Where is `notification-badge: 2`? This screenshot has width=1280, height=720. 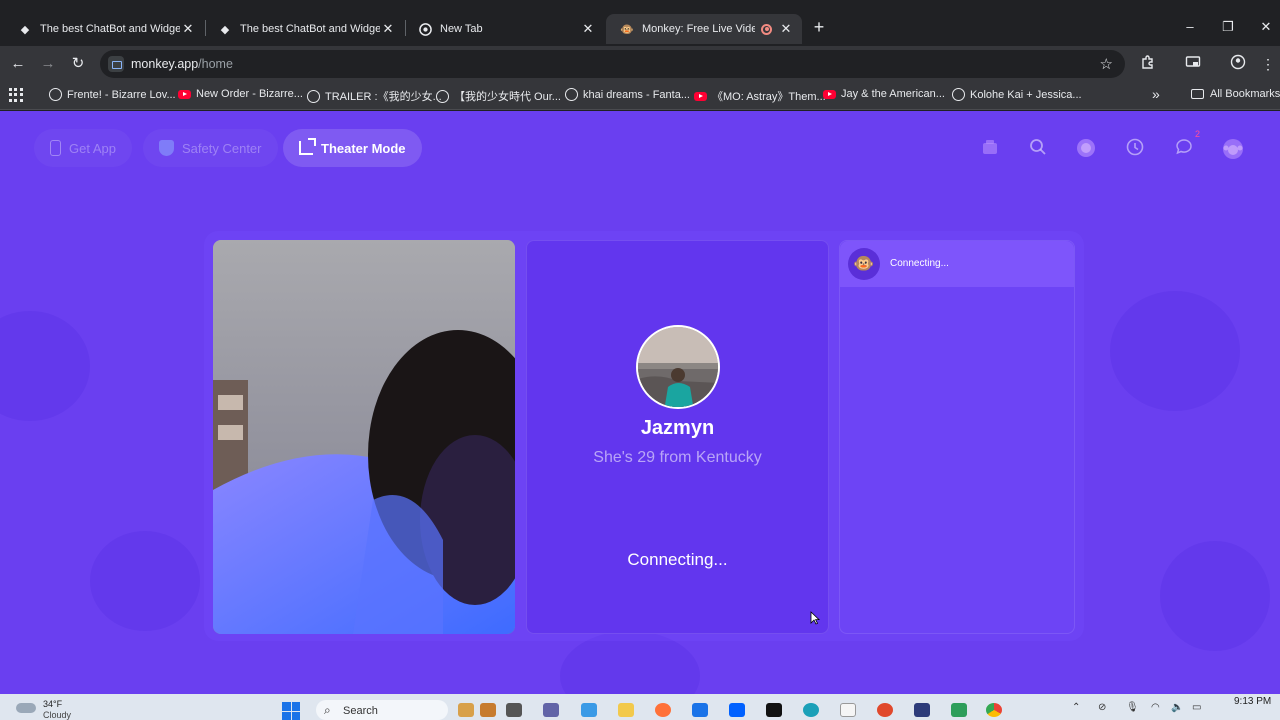 notification-badge: 2 is located at coordinates (1198, 134).